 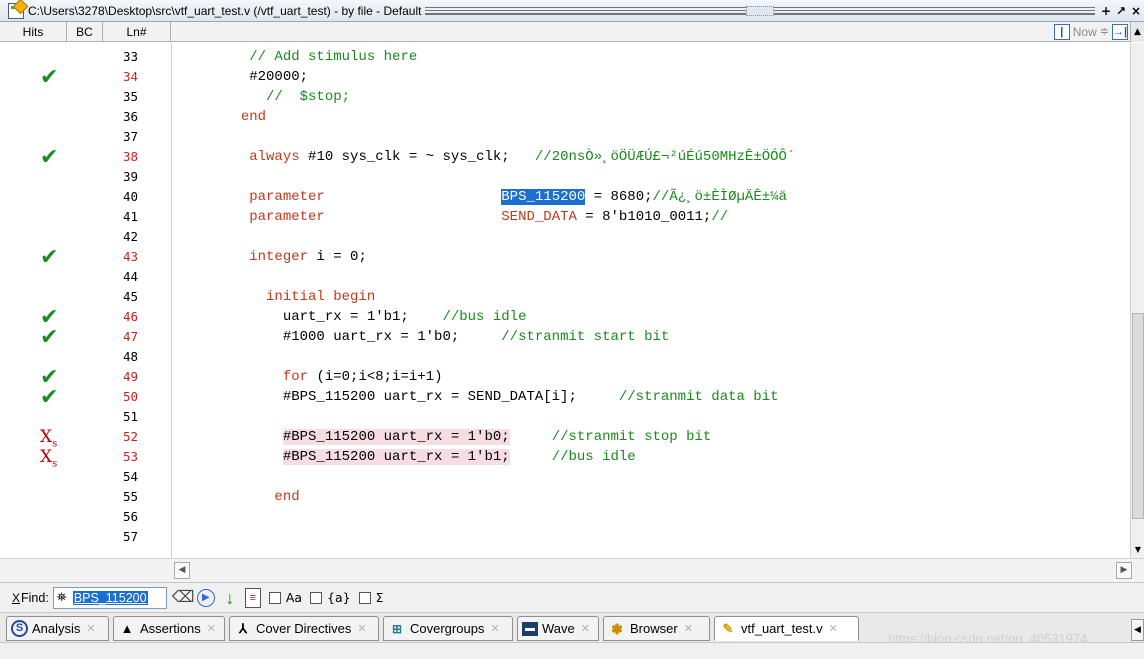 What do you see at coordinates (565, 477) in the screenshot?
I see `code-line: 54` at bounding box center [565, 477].